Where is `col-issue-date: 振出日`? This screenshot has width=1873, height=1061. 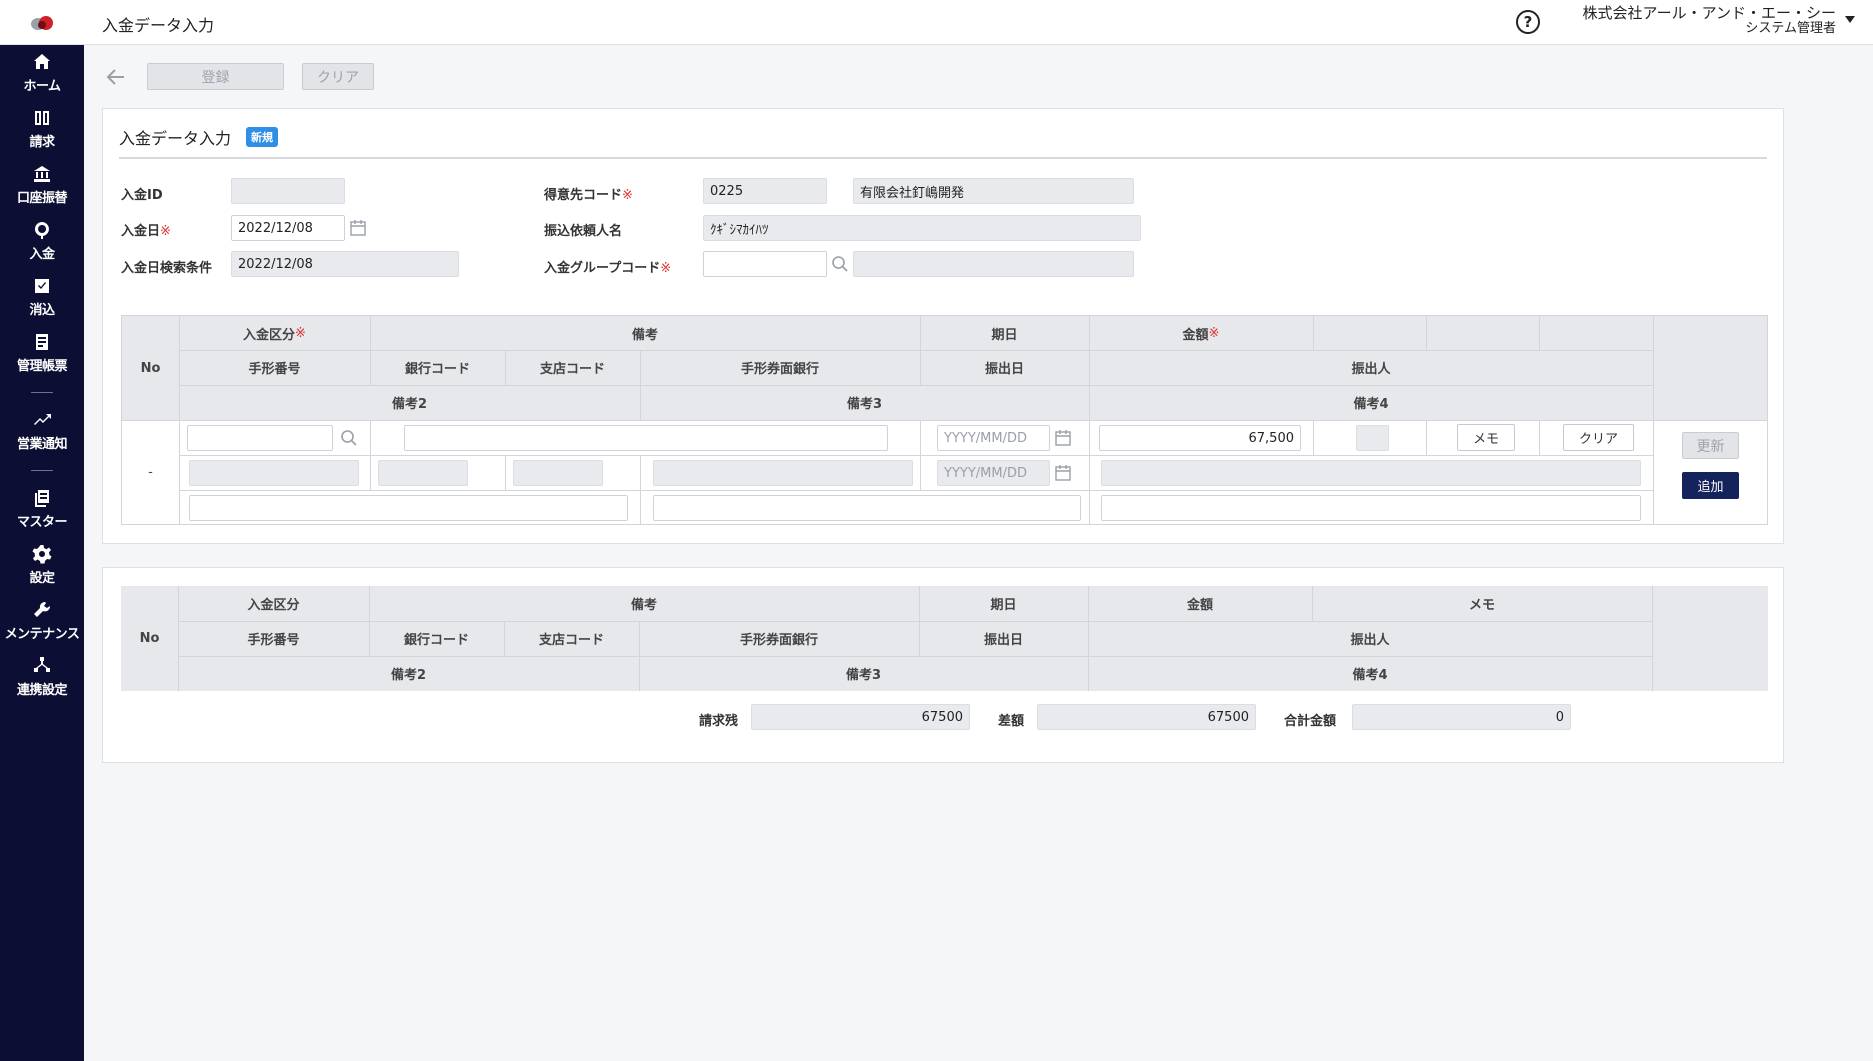
col-issue-date: 振出日 is located at coordinates (1003, 640).